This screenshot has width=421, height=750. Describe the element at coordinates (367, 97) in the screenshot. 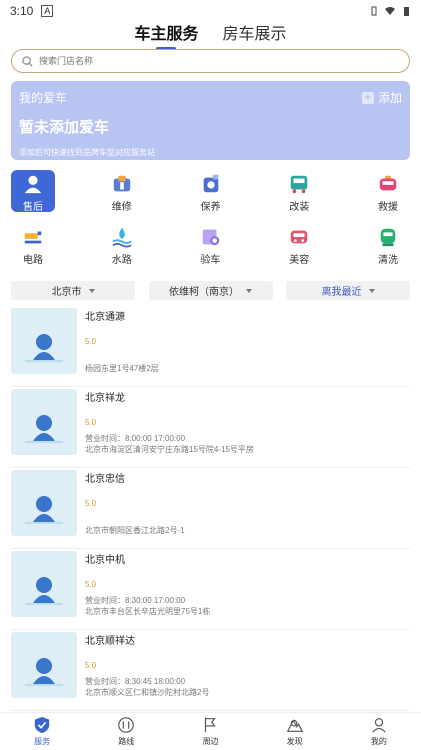

I see `plus-icon: +` at that location.